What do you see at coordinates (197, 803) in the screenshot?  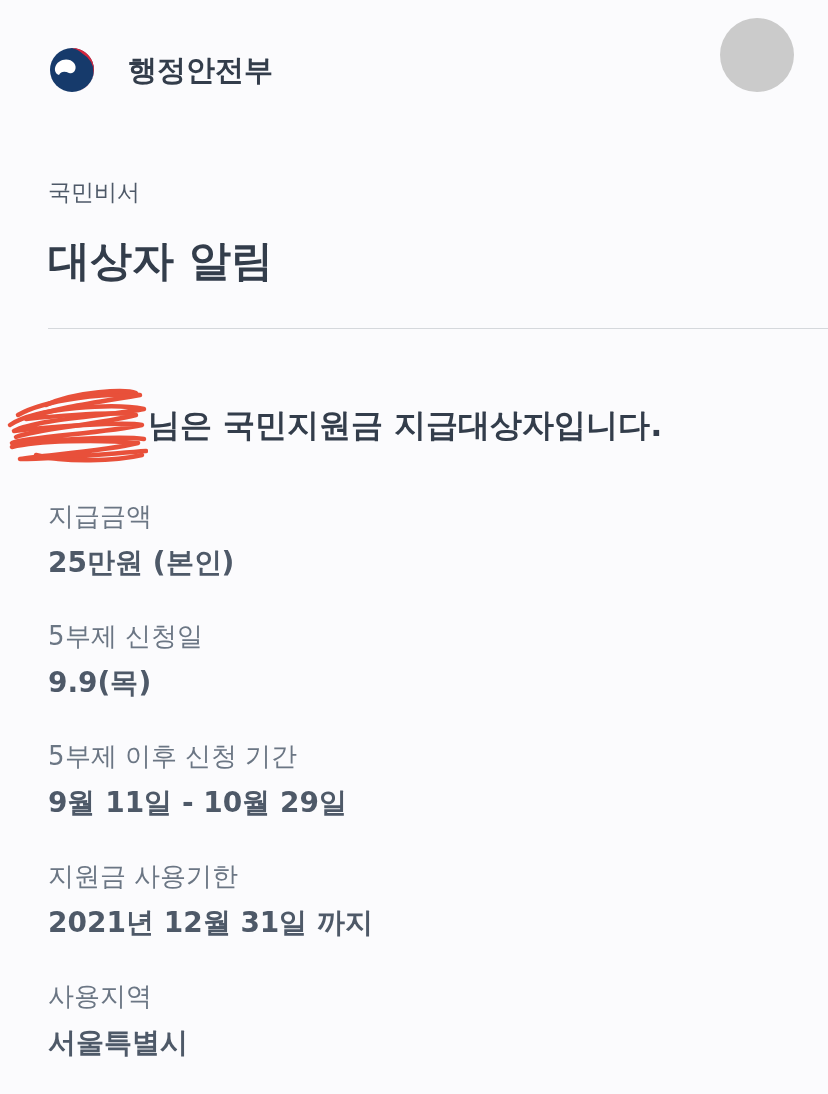 I see `detail-value: 9월 11일 - 10월 29일` at bounding box center [197, 803].